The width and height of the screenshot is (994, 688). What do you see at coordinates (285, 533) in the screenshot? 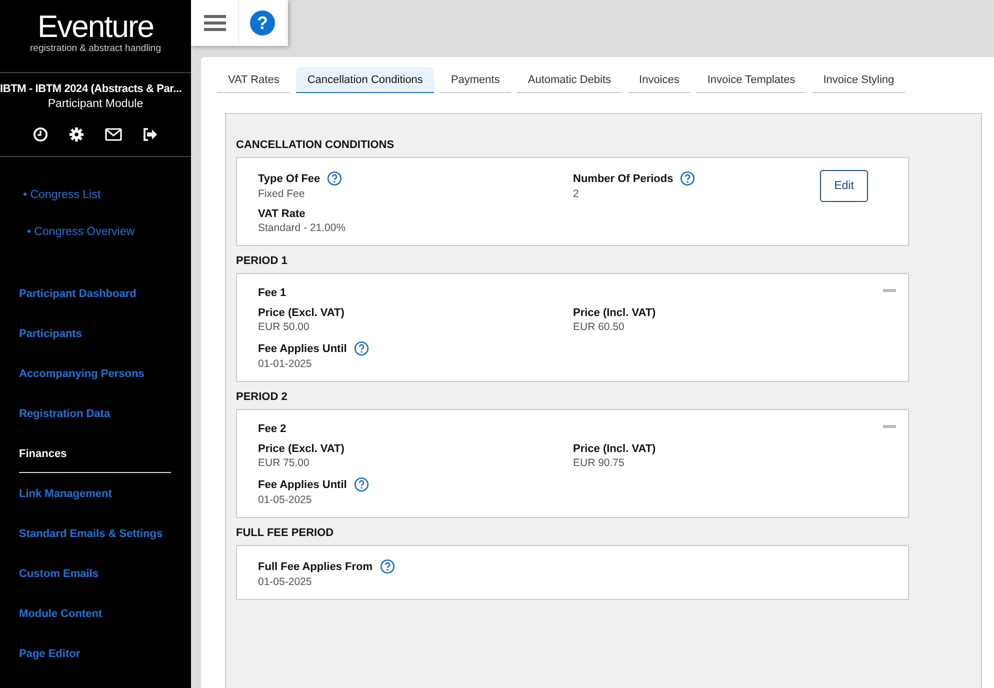
I see `section-title: FULL FEE PERIOD` at bounding box center [285, 533].